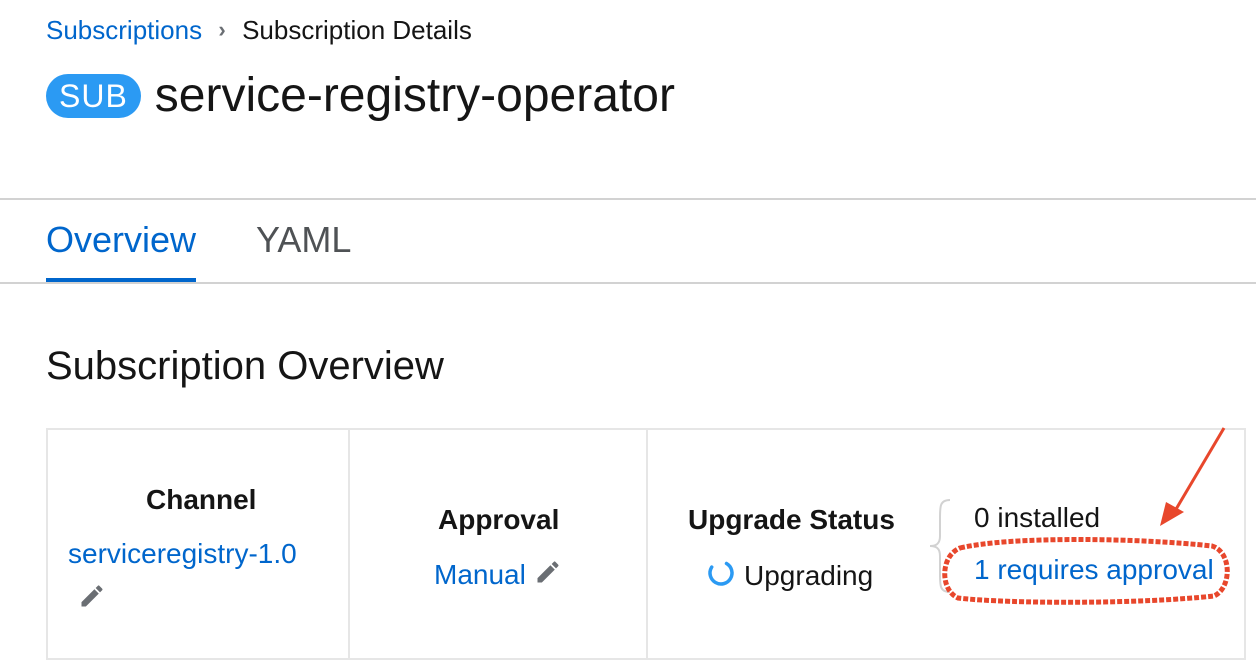  What do you see at coordinates (303, 241) in the screenshot?
I see `tab-yaml: YAML` at bounding box center [303, 241].